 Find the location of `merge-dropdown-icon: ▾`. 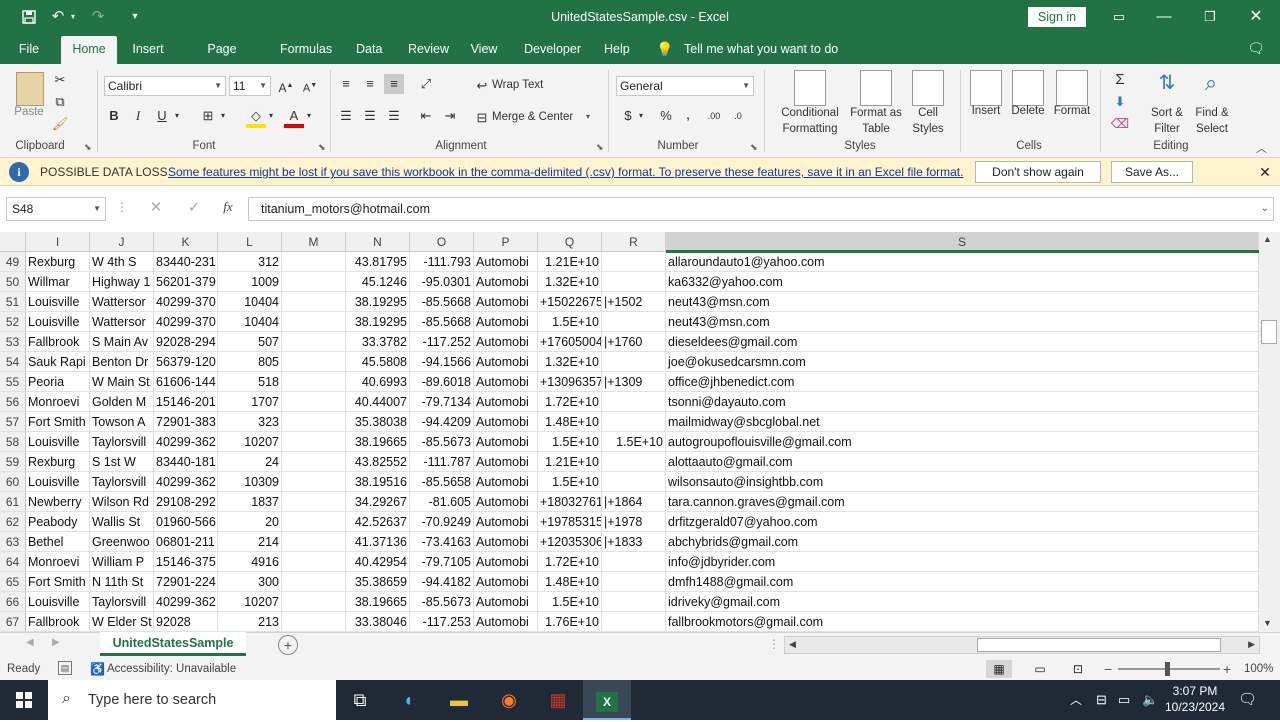

merge-dropdown-icon: ▾ is located at coordinates (588, 116).